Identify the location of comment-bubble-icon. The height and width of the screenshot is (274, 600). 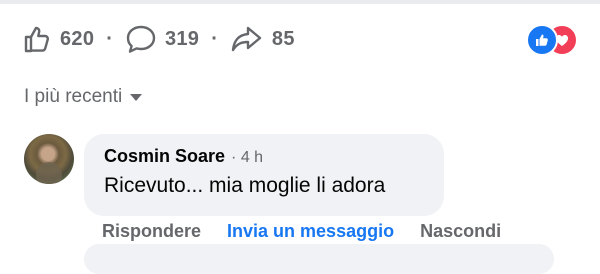
(141, 39).